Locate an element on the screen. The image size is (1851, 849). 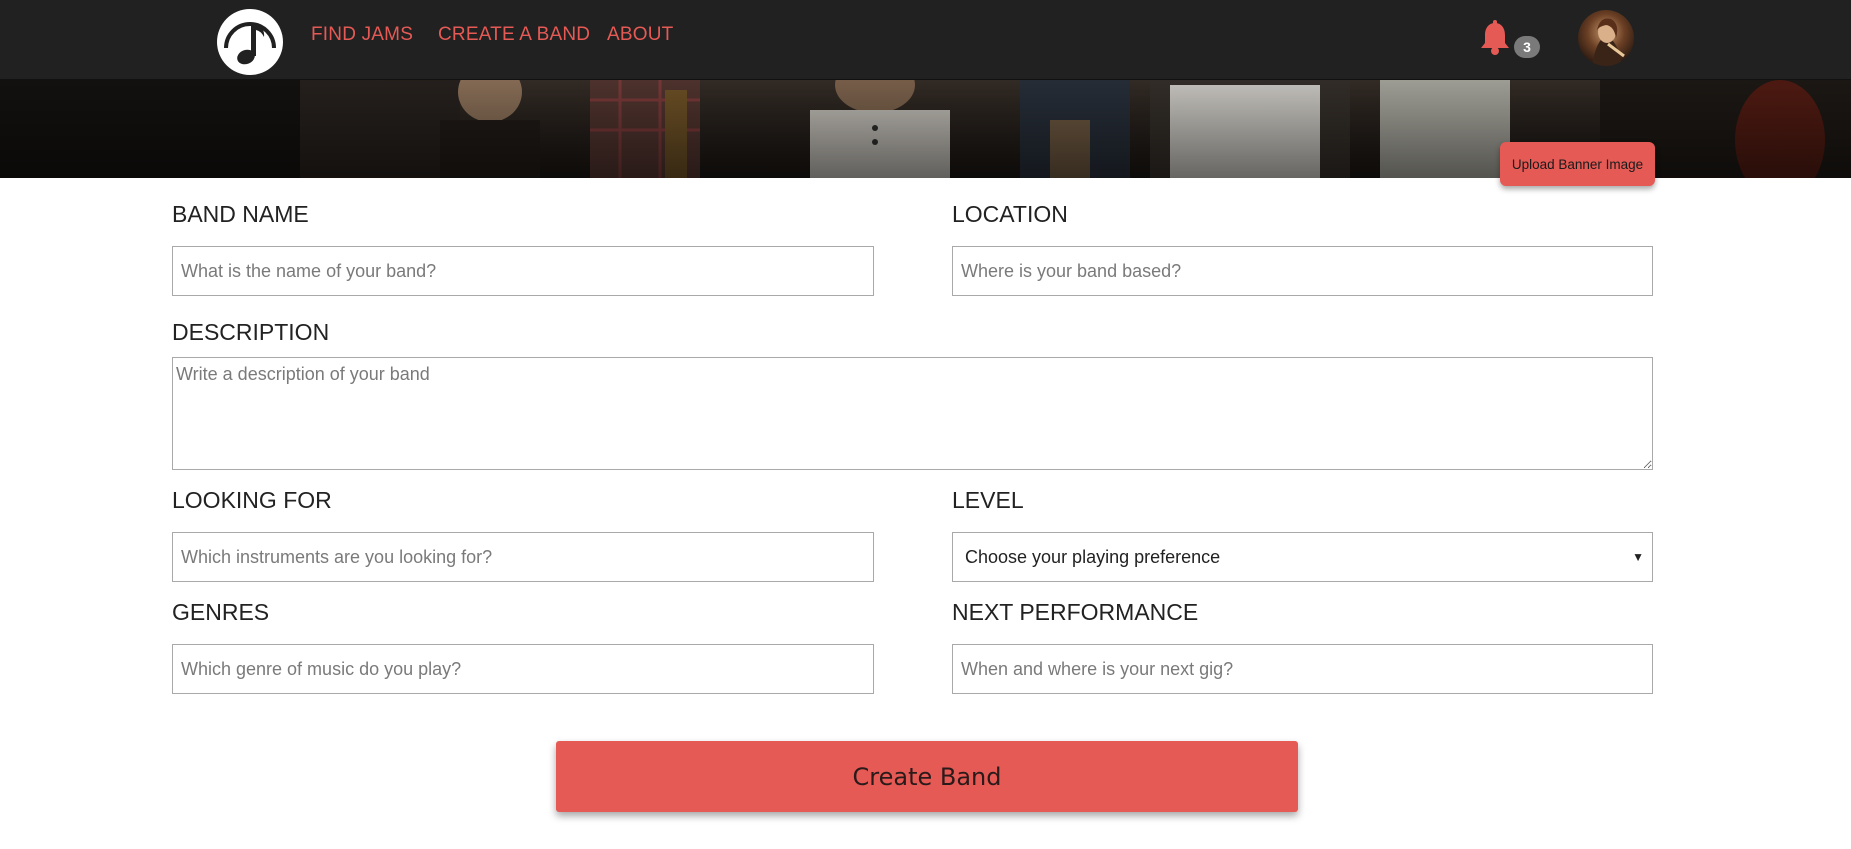
next-performance-input is located at coordinates (1302, 669).